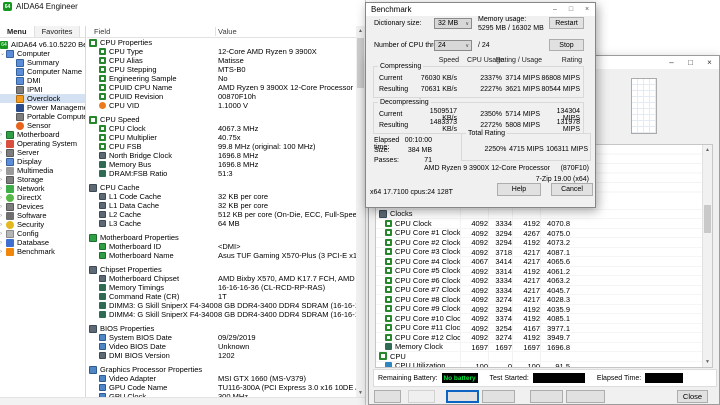  What do you see at coordinates (42, 170) in the screenshot?
I see `sidebar-item: › Multimedia` at bounding box center [42, 170].